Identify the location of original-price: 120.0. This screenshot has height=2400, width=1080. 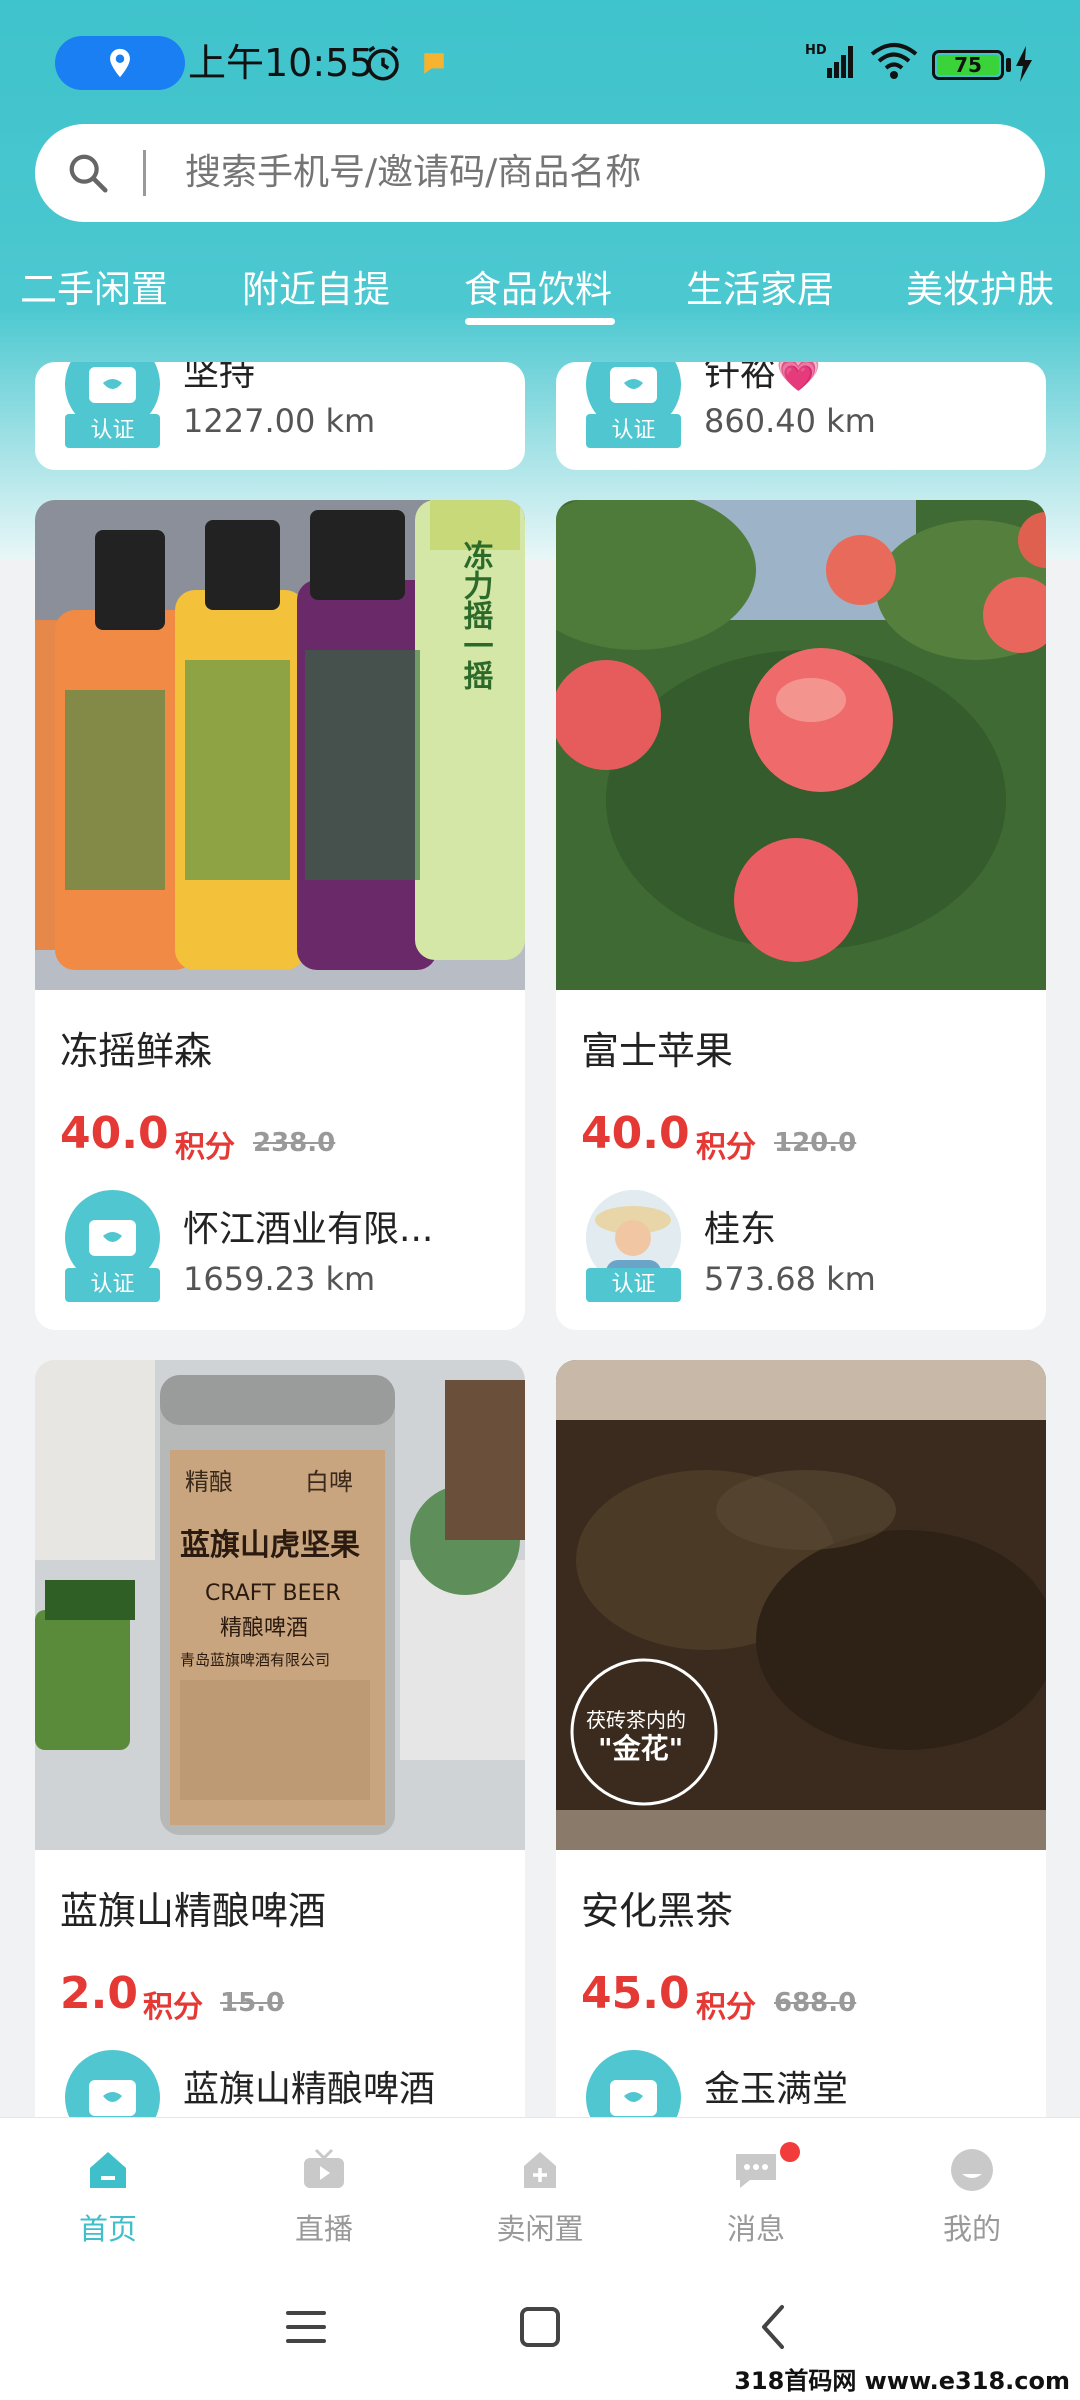
(815, 1143).